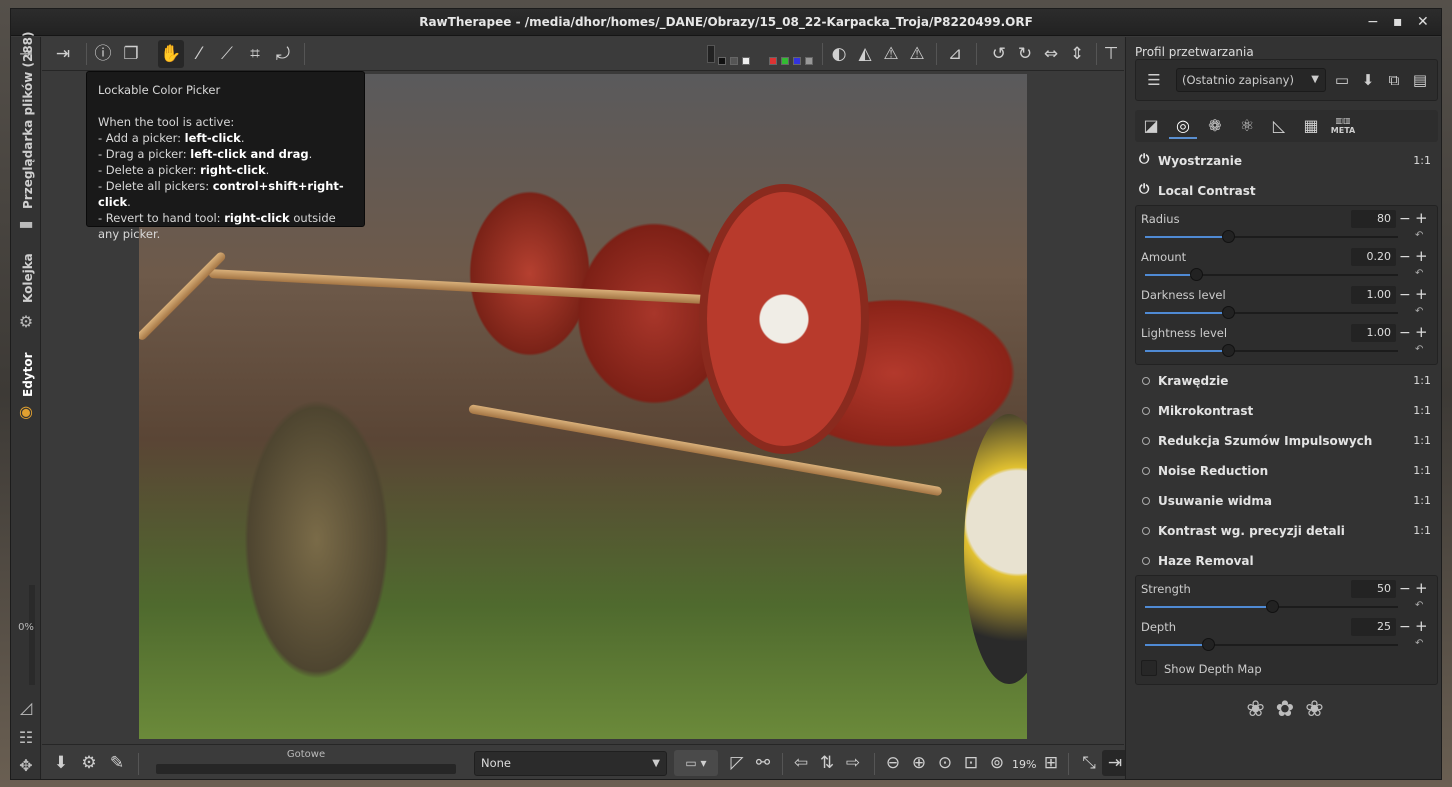 The image size is (1452, 787). What do you see at coordinates (227, 54) in the screenshot?
I see `color-picker-icon: ⟋` at bounding box center [227, 54].